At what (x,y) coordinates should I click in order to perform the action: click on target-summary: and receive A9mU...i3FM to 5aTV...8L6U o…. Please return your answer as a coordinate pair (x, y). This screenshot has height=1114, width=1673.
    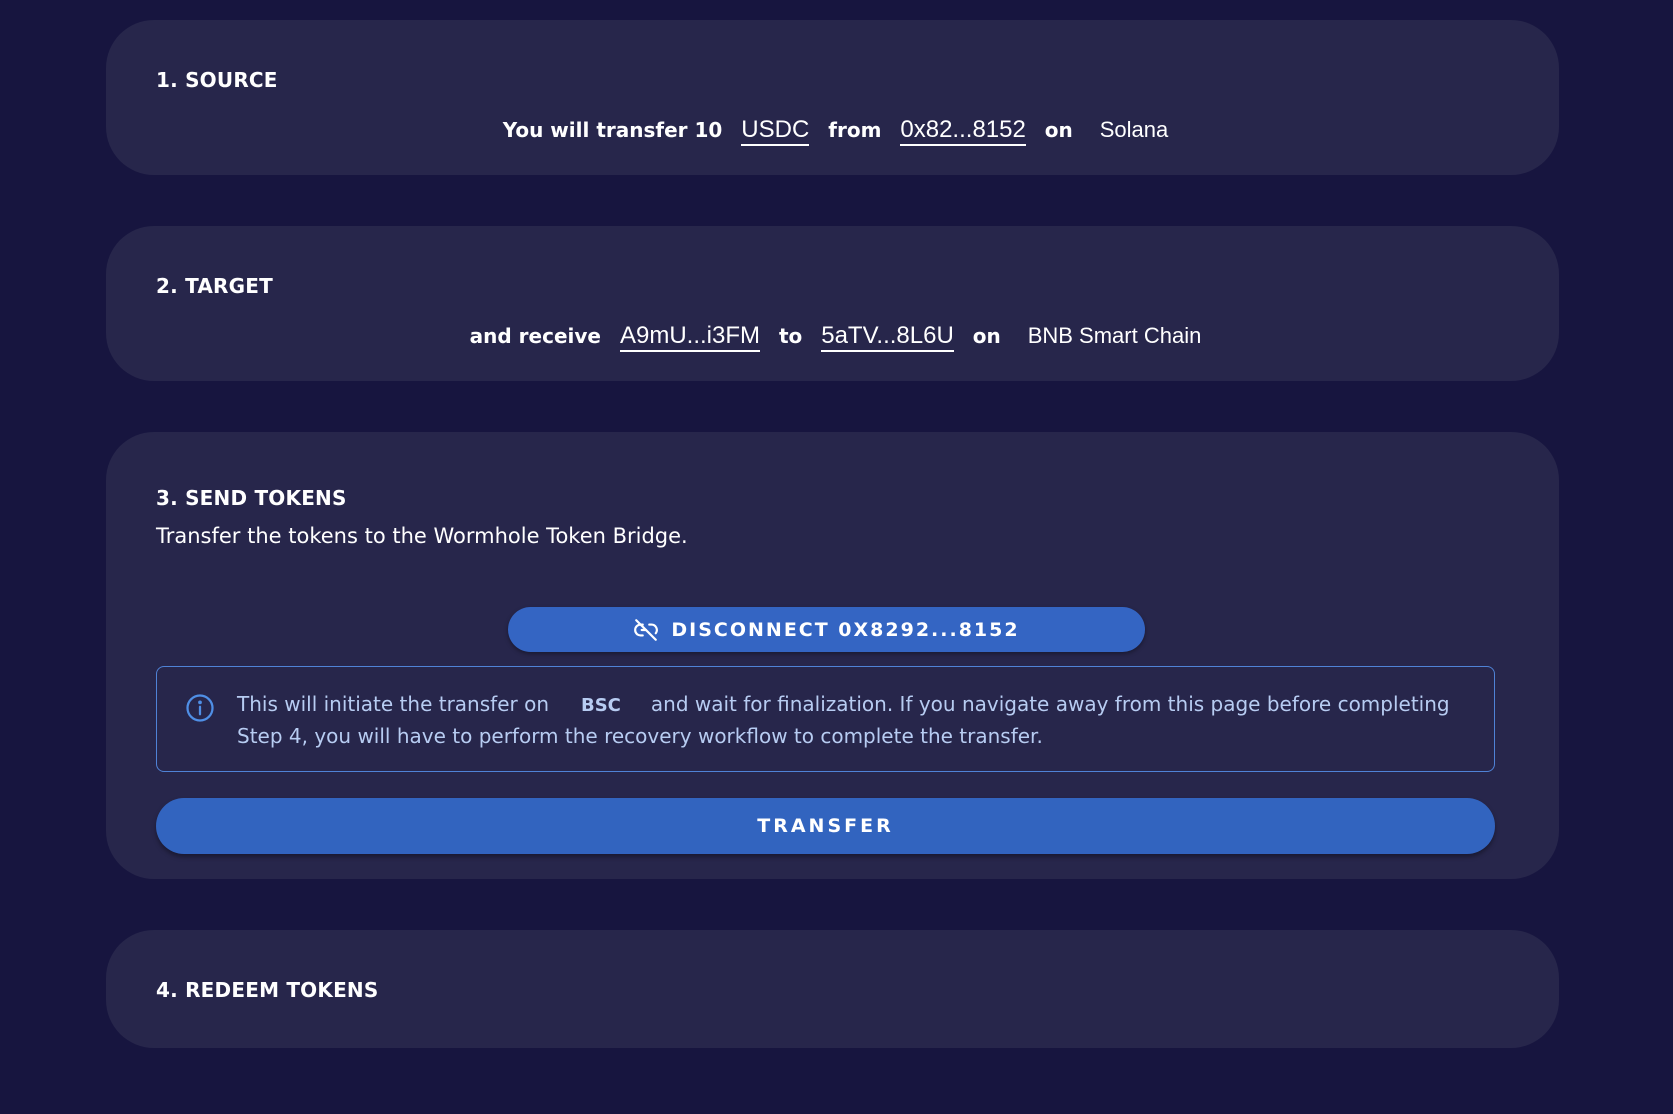
    Looking at the image, I should click on (832, 337).